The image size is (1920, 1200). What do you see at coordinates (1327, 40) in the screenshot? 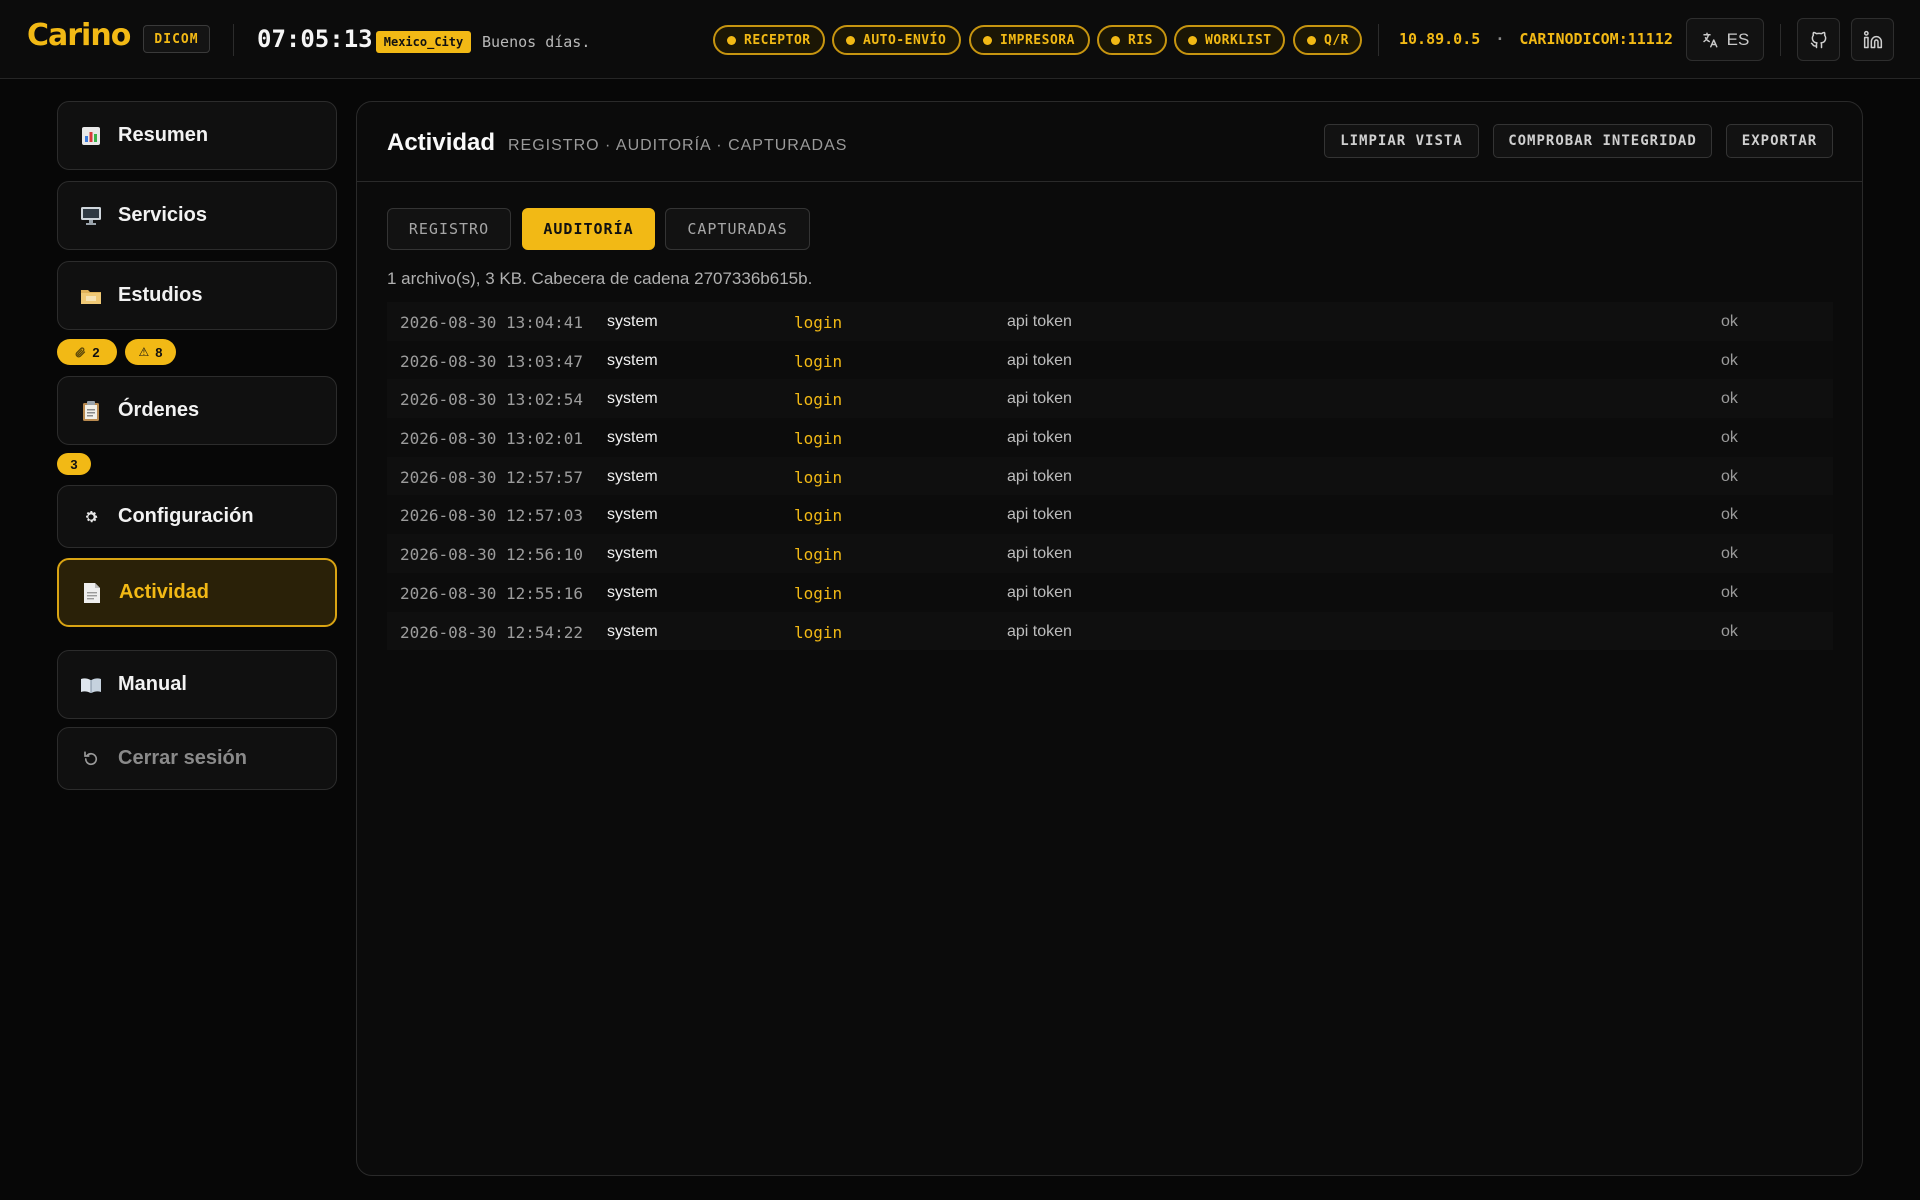
I see `status-pill-qr: Q/R` at bounding box center [1327, 40].